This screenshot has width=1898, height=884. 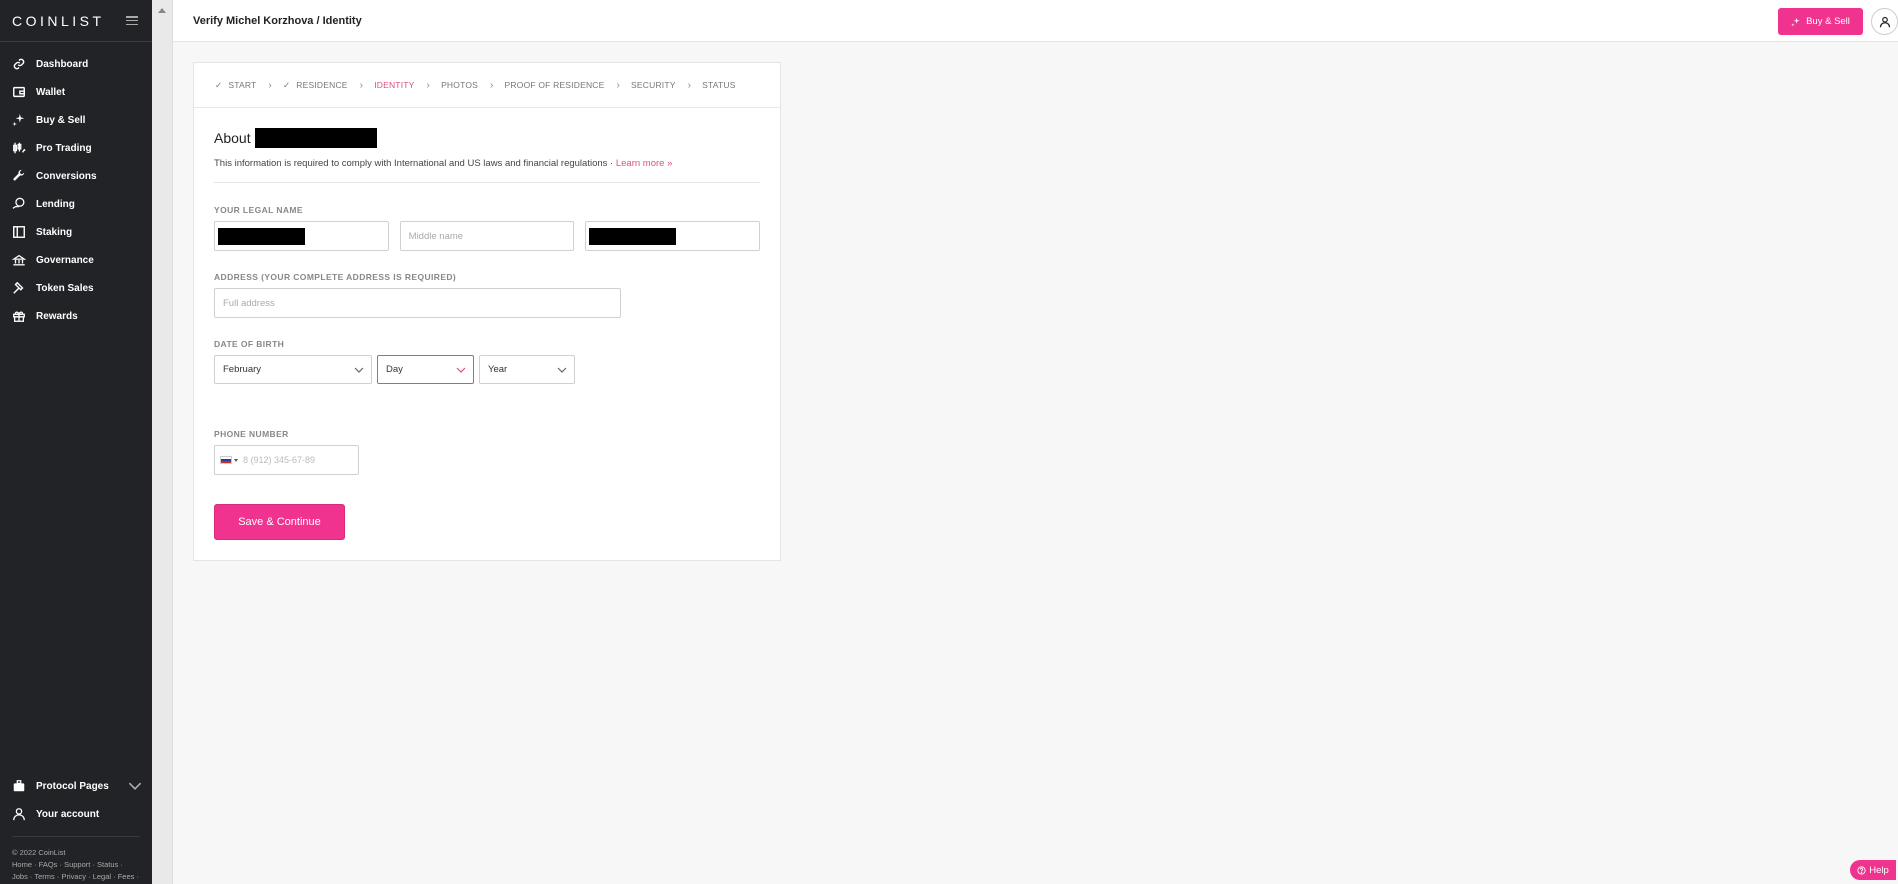 I want to click on link-icon, so click(x=19, y=64).